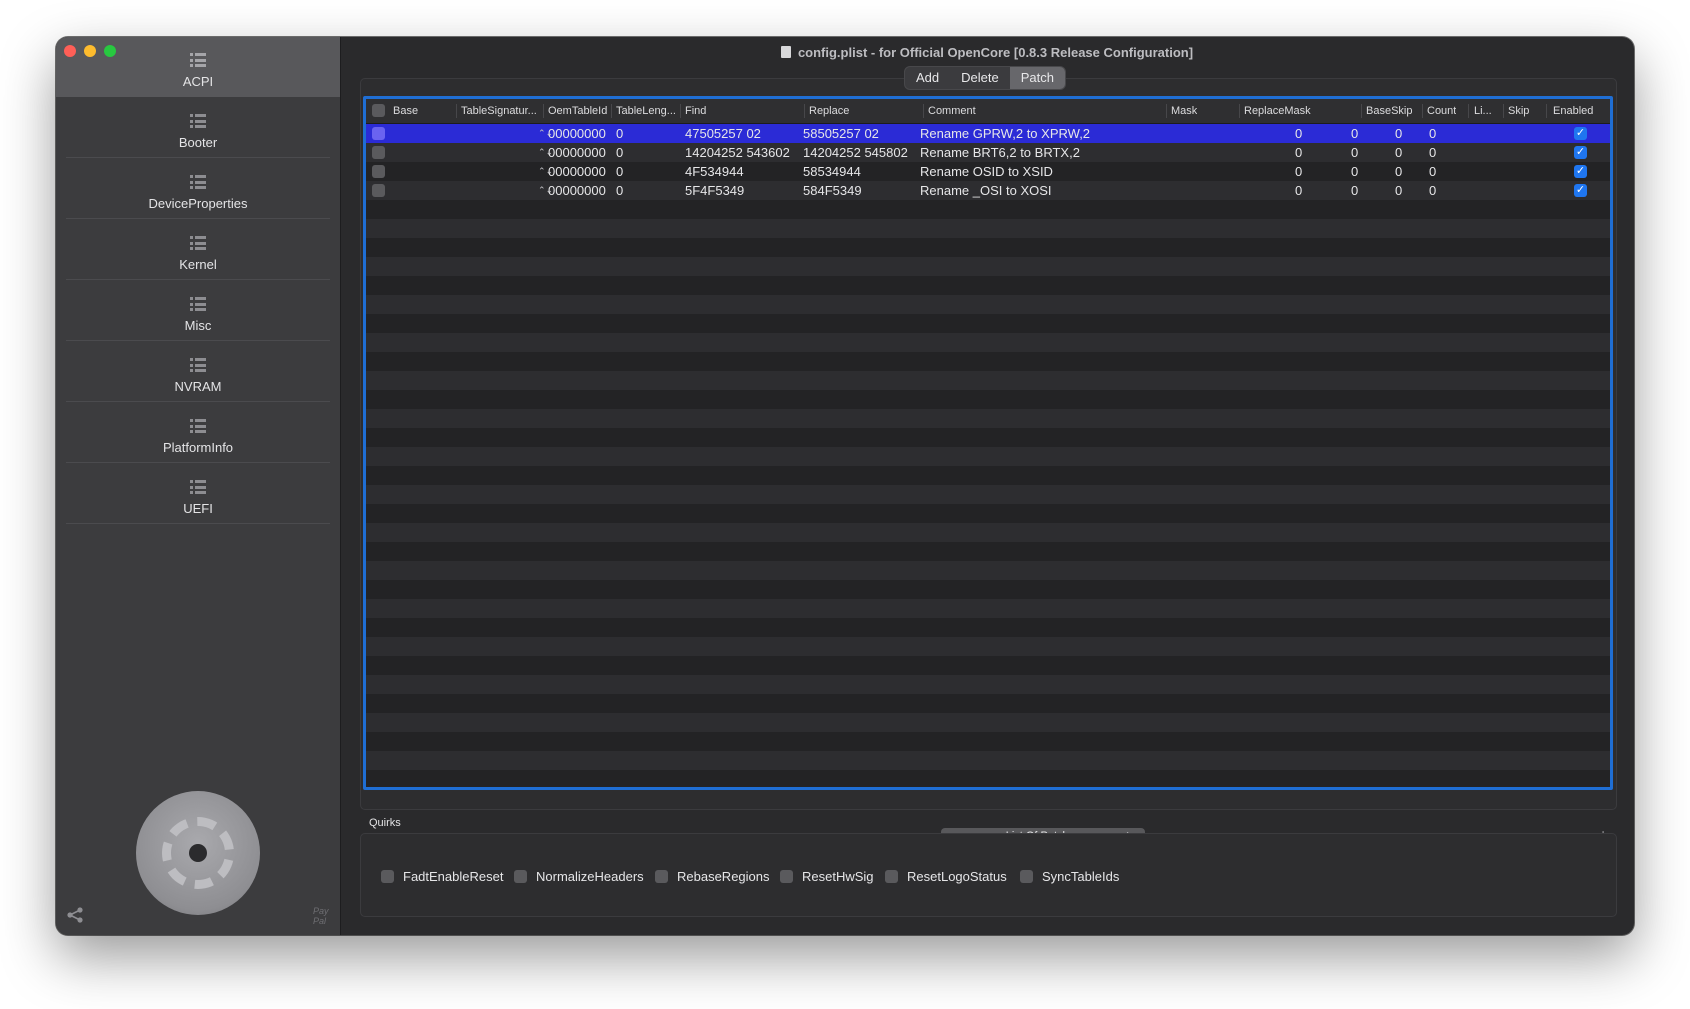  Describe the element at coordinates (323, 916) in the screenshot. I see `paypal-logo: Pay Pal` at that location.